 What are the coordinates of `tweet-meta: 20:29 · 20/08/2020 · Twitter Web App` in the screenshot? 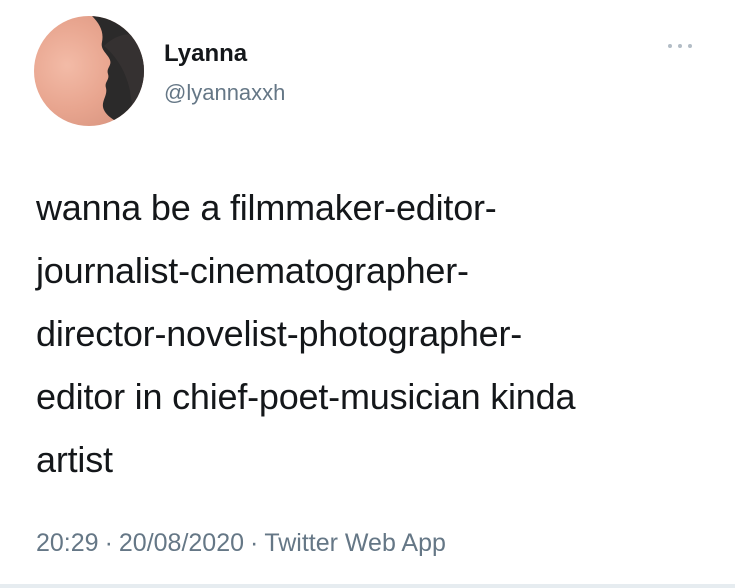 It's located at (241, 543).